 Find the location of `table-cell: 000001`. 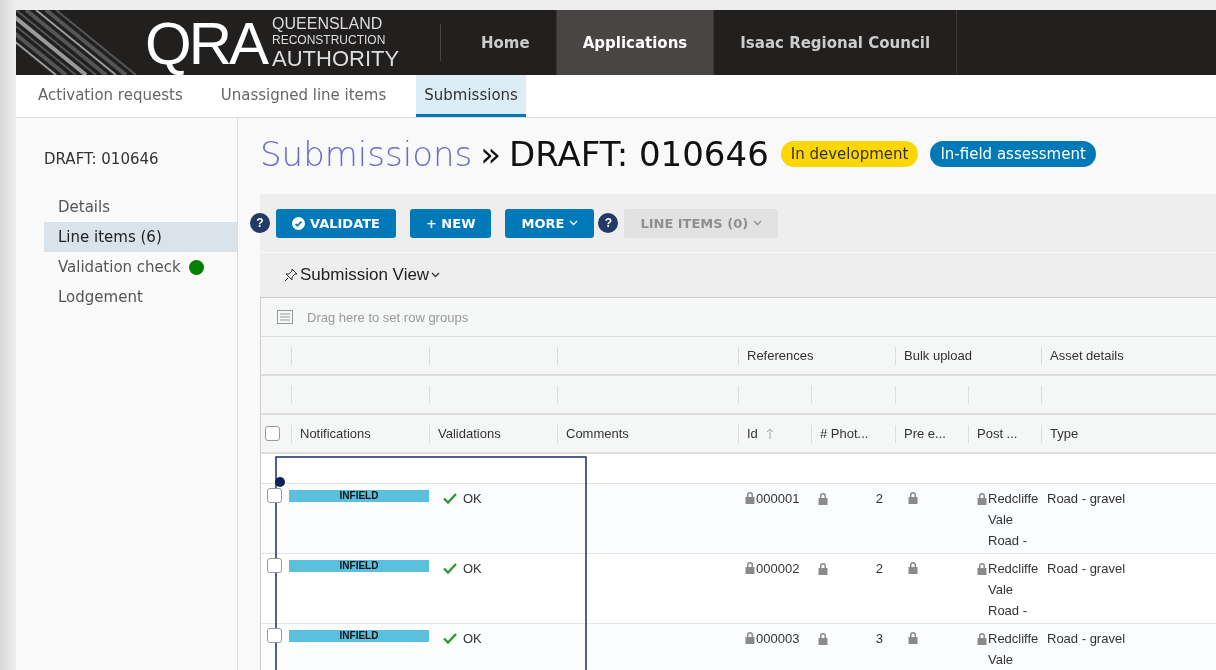

table-cell: 000001 is located at coordinates (778, 498).